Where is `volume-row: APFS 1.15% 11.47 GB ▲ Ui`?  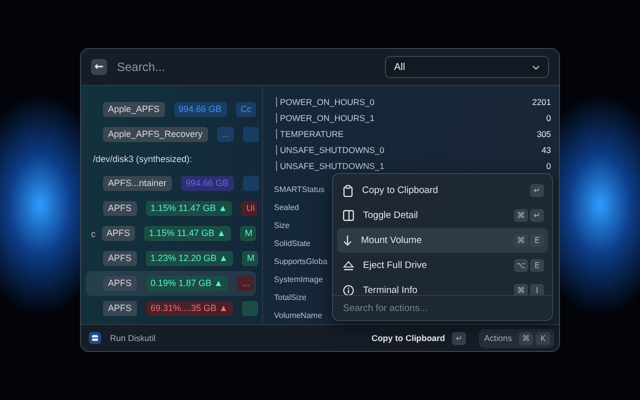
volume-row: APFS 1.15% 11.47 GB ▲ Ui is located at coordinates (171, 208).